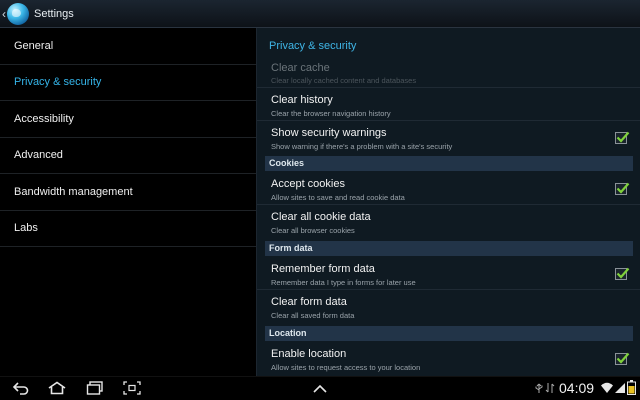 The height and width of the screenshot is (400, 640). Describe the element at coordinates (449, 333) in the screenshot. I see `section-header-location: Location` at that location.